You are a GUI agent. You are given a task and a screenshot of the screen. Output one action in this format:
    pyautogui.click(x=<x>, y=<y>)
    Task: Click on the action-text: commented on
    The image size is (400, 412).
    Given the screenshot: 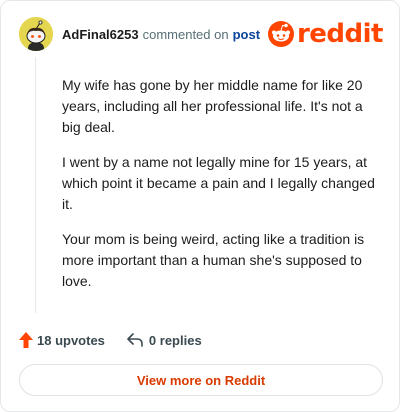 What is the action you would take?
    pyautogui.click(x=185, y=34)
    